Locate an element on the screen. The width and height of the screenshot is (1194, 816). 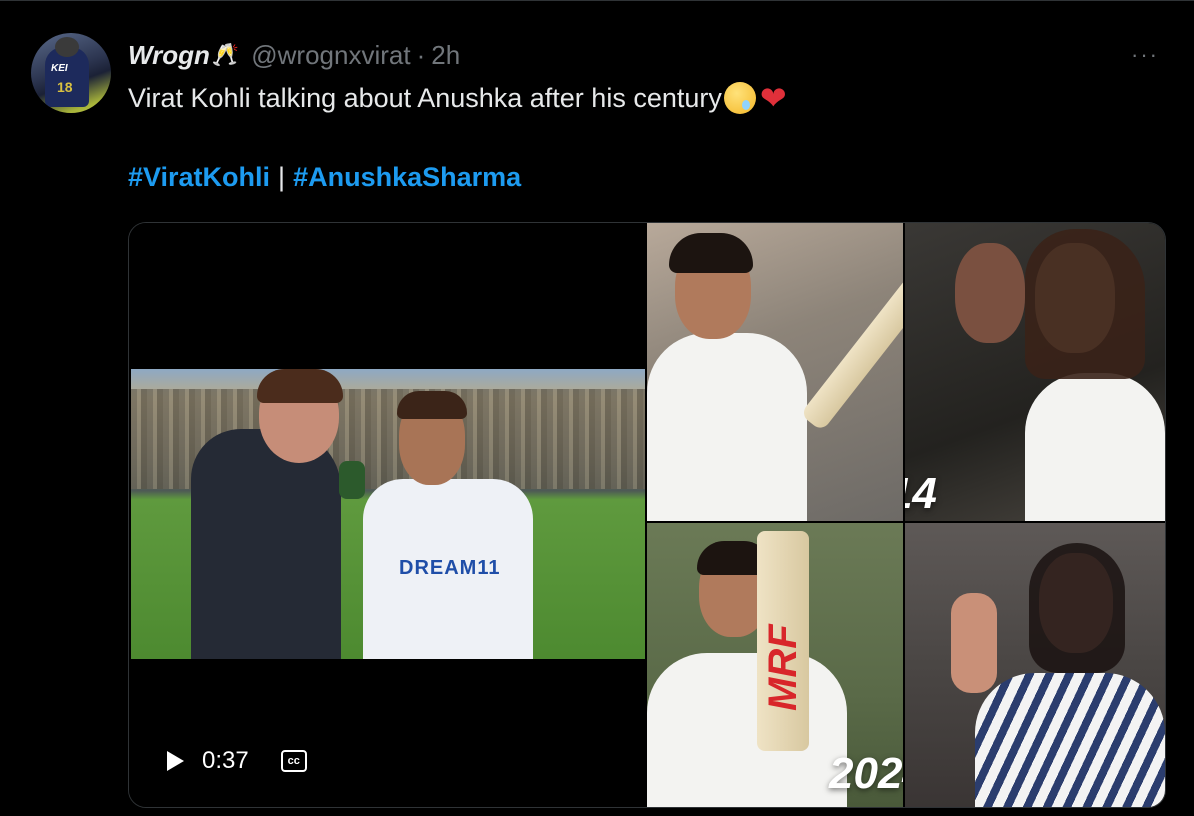
tweet-timestamp: 2h is located at coordinates (445, 55).